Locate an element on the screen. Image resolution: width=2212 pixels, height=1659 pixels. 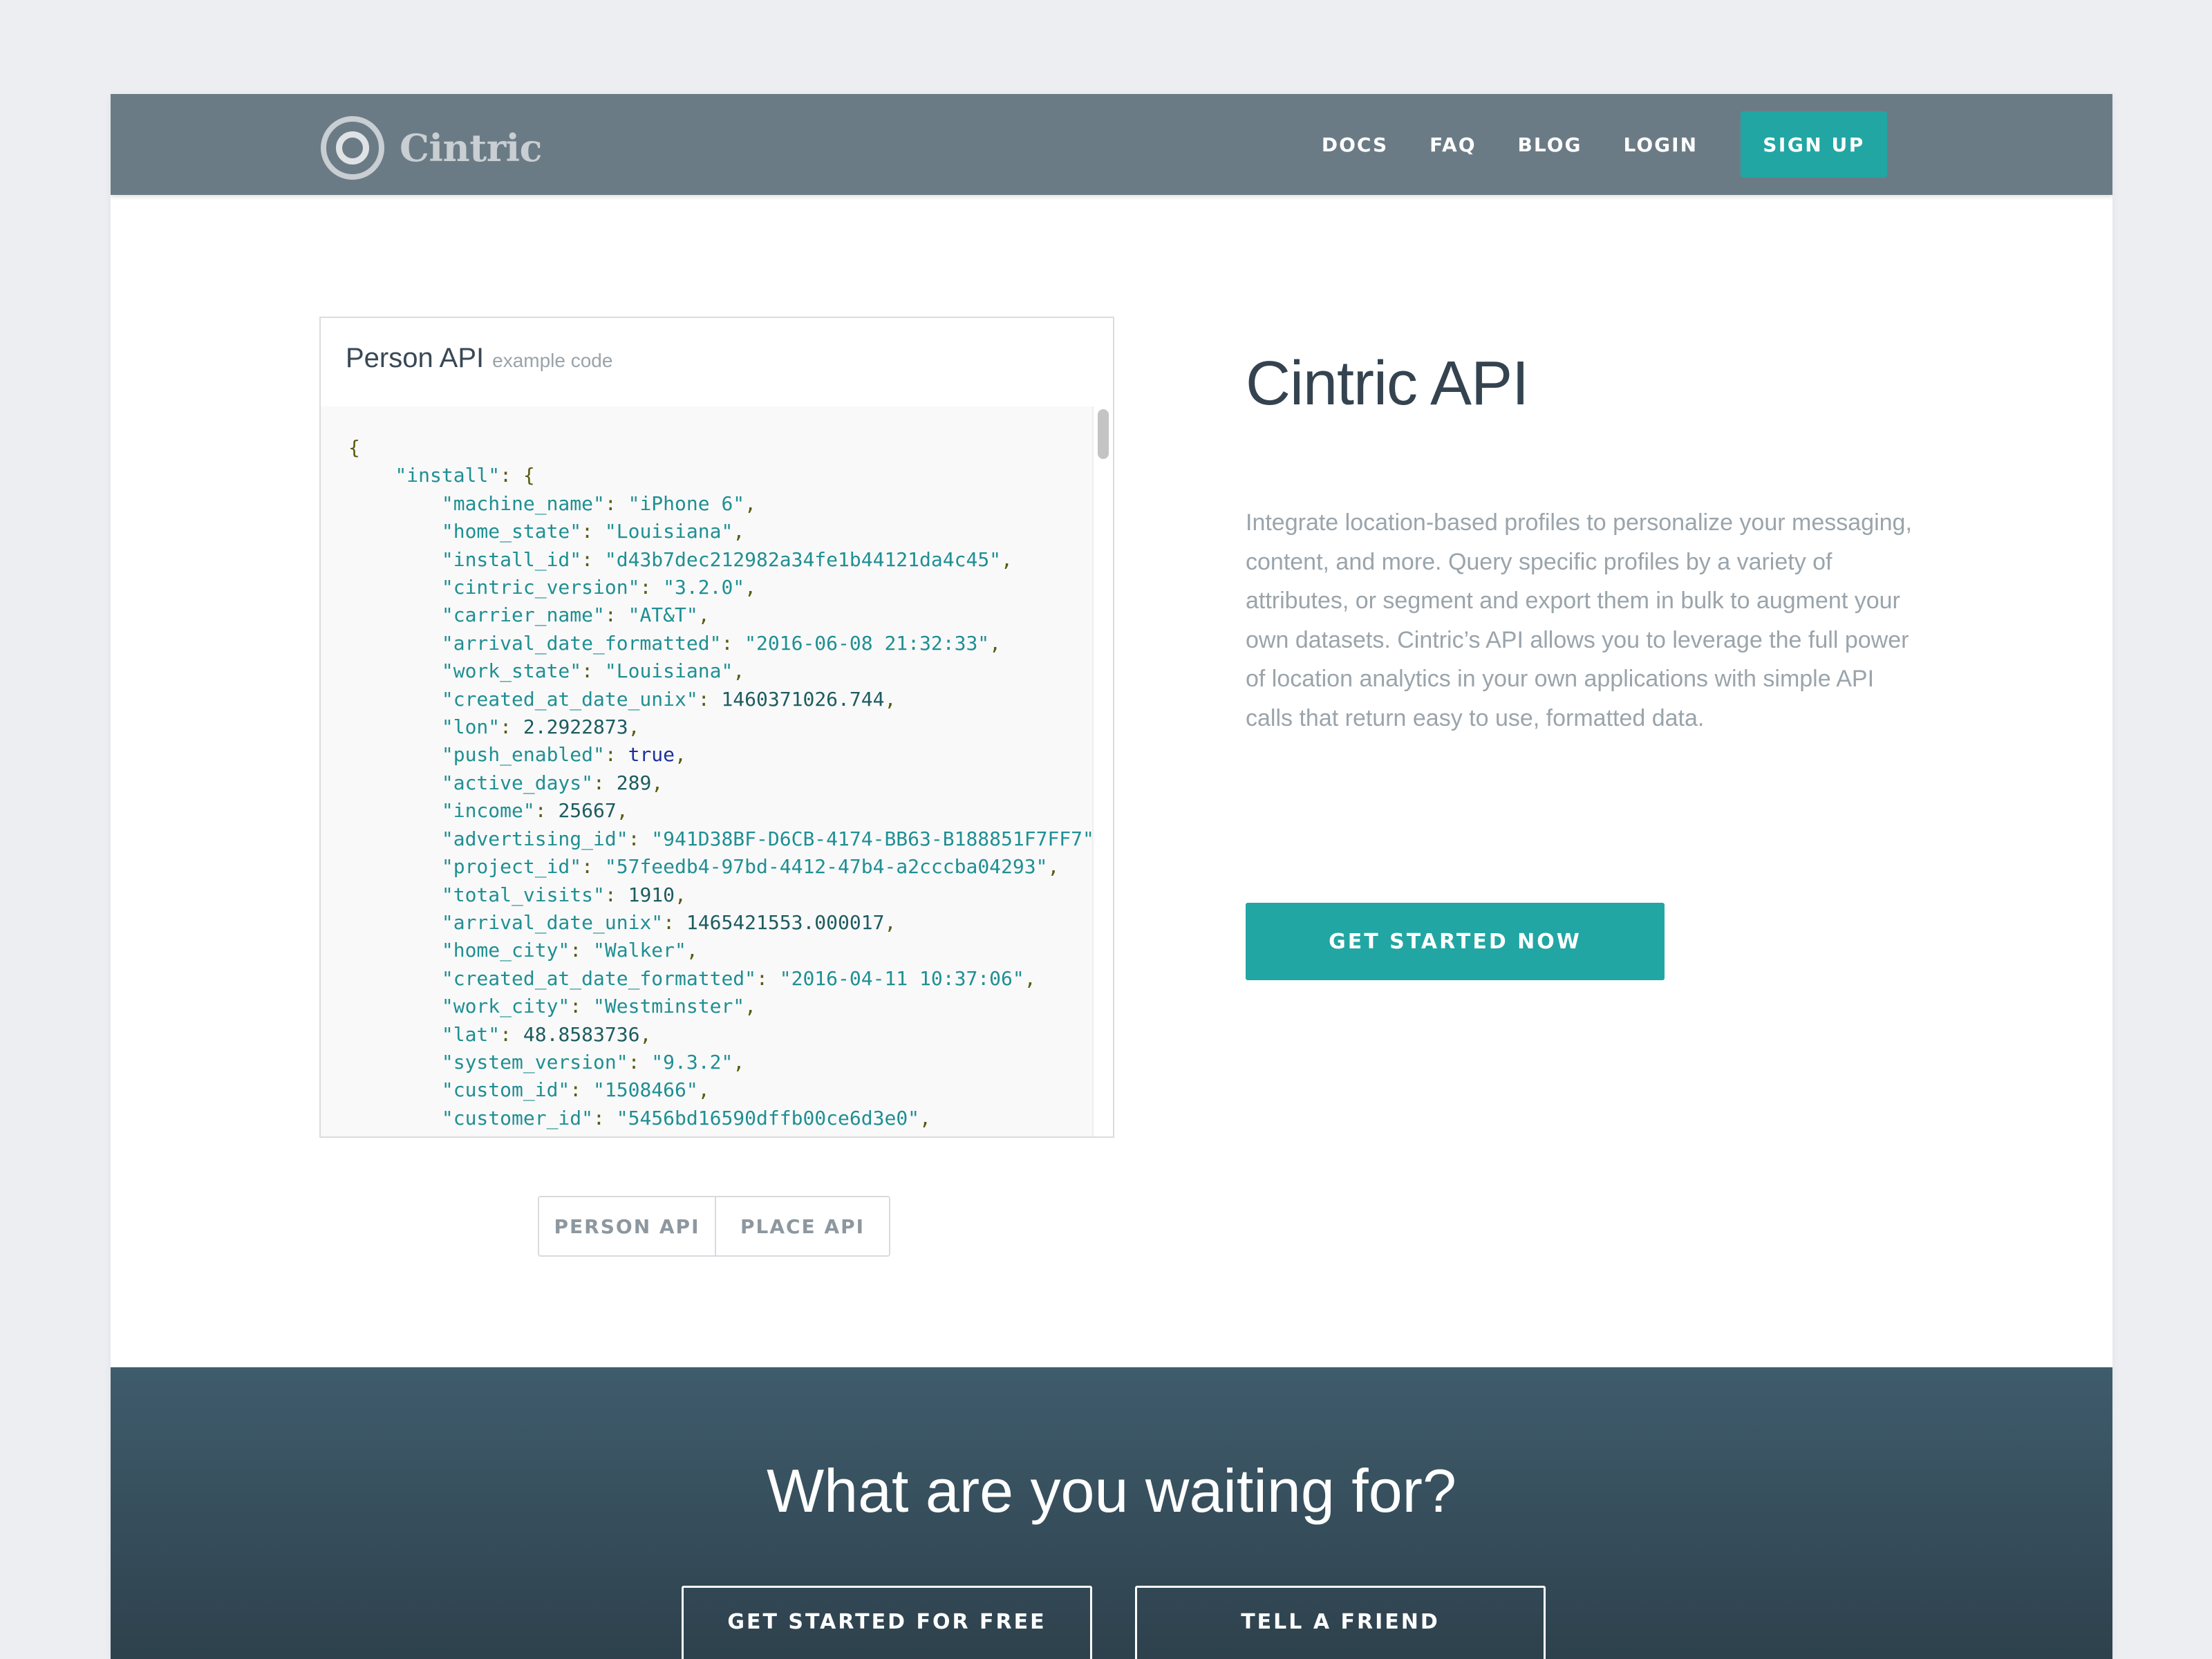
tell-a-friend-button: TELL A FRIEND is located at coordinates (1340, 1623).